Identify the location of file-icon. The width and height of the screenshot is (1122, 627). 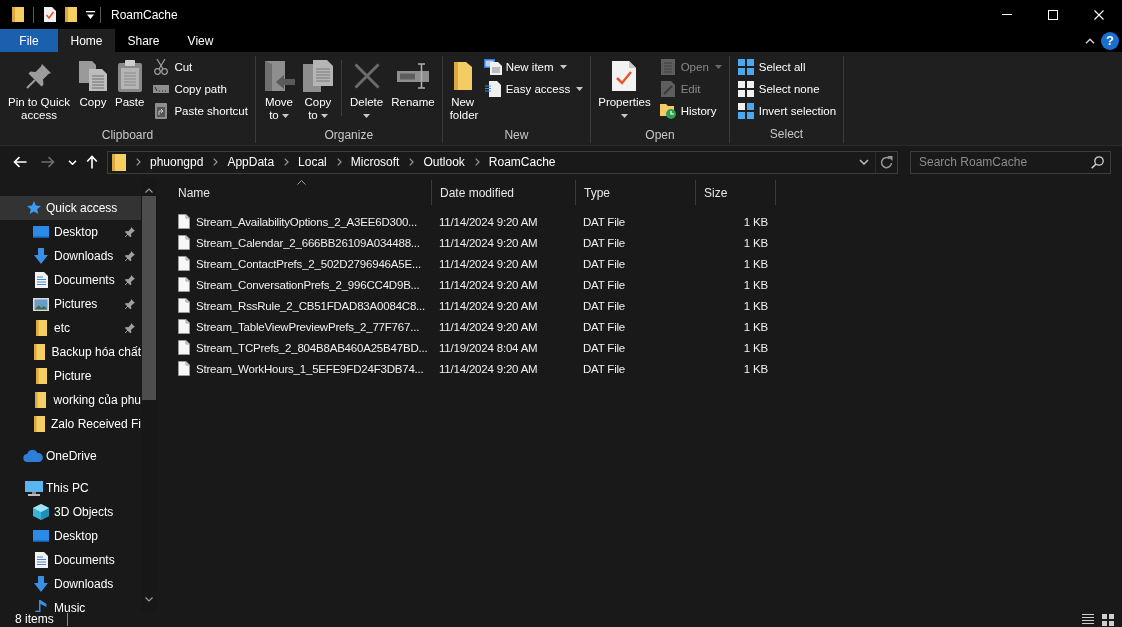
(184, 326).